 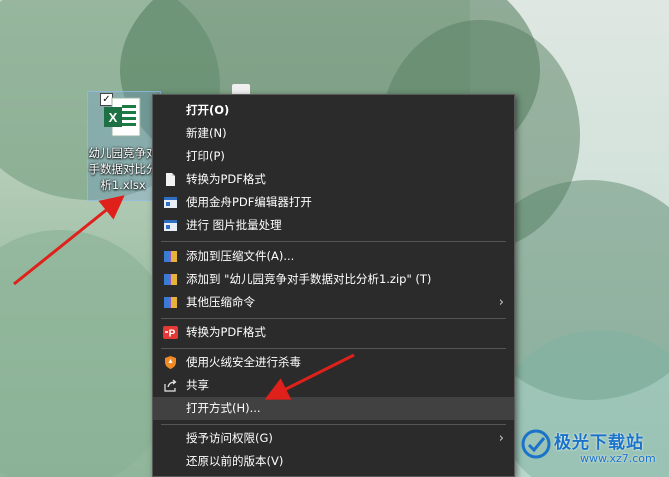 I want to click on svg-text: X, so click(x=113, y=117).